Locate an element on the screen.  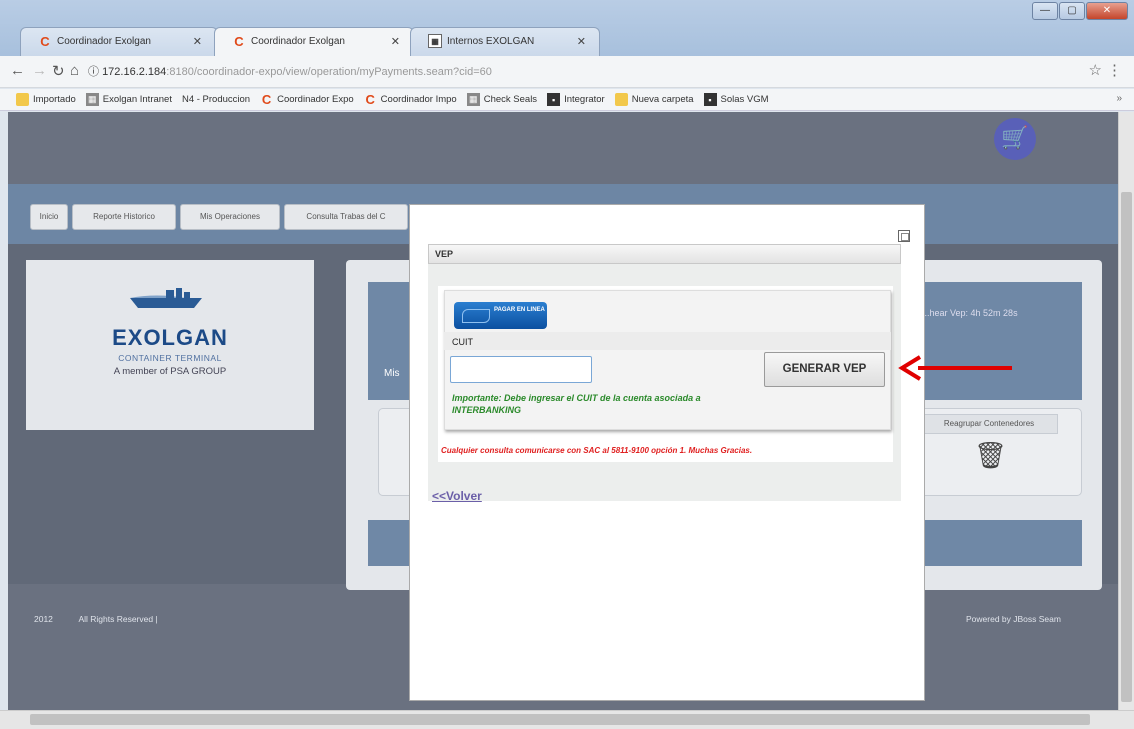
bookmark-exolgan-intranet: ▦ Exolgan Intranet is located at coordinates (128, 99).